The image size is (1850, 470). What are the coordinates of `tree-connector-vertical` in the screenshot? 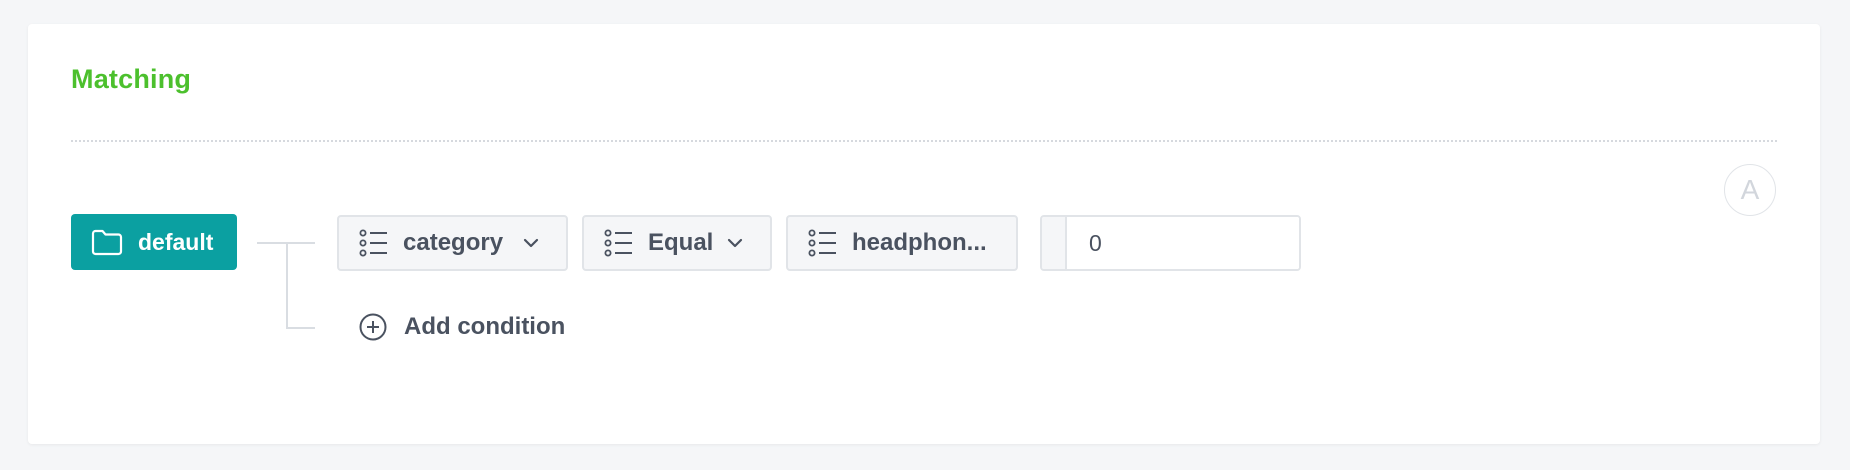 It's located at (287, 285).